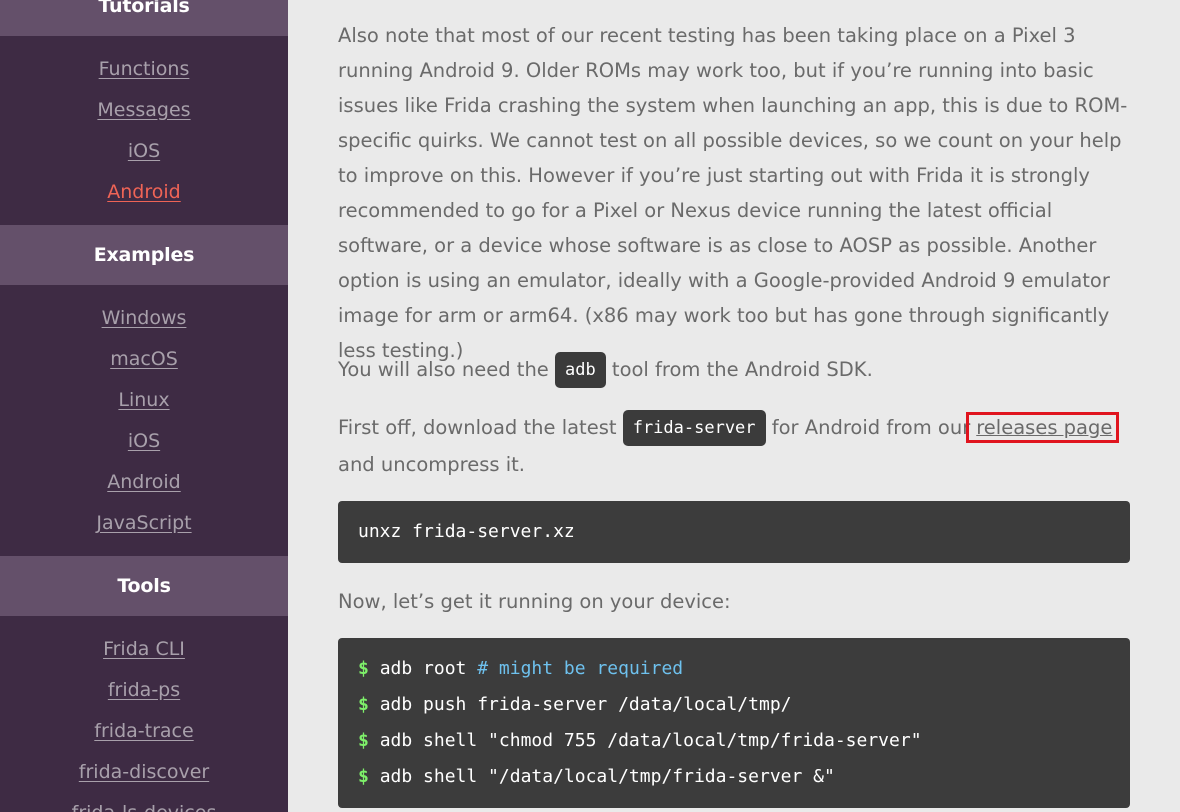 Image resolution: width=1180 pixels, height=812 pixels. I want to click on adb-text-before: You will also need the, so click(446, 369).